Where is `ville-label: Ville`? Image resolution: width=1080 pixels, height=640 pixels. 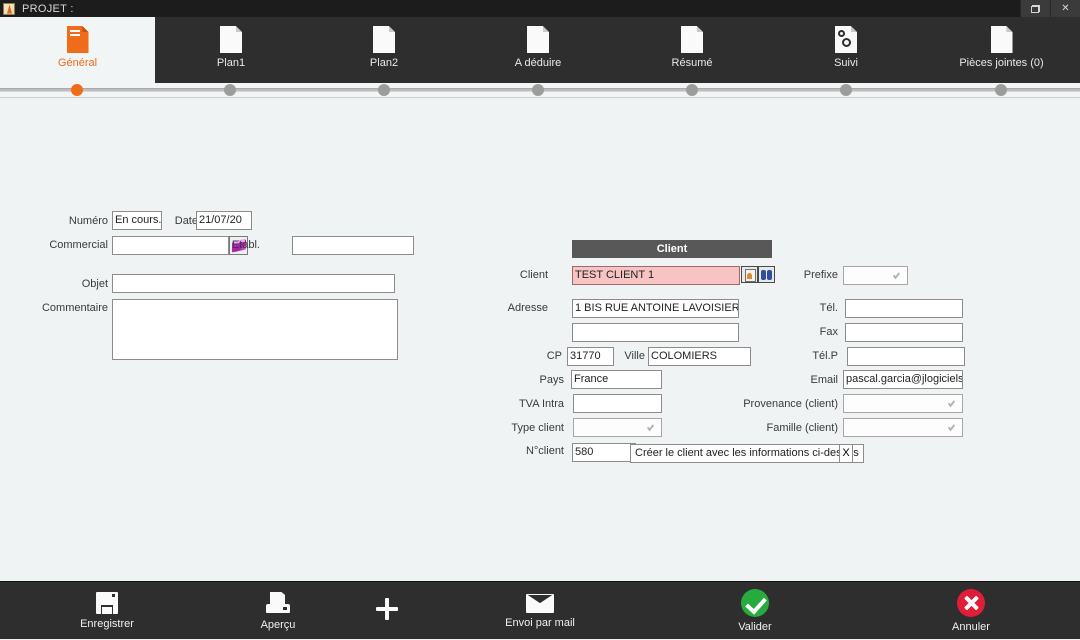
ville-label: Ville is located at coordinates (630, 356).